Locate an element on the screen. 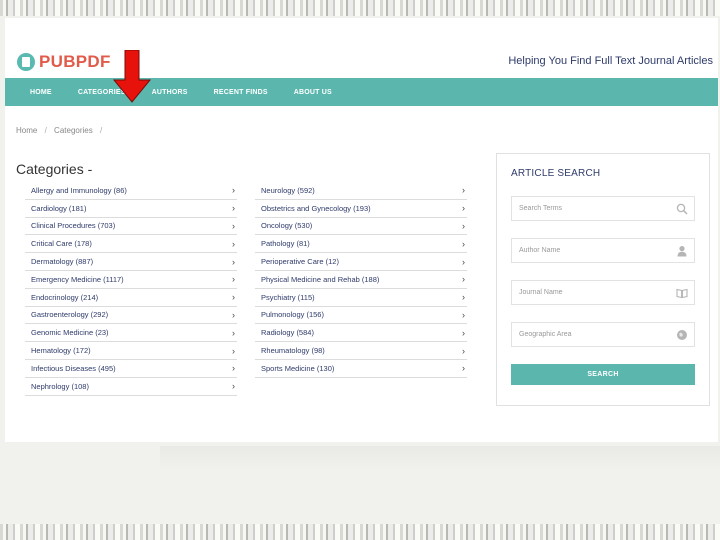  nav-authors: AUTHORS is located at coordinates (170, 92).